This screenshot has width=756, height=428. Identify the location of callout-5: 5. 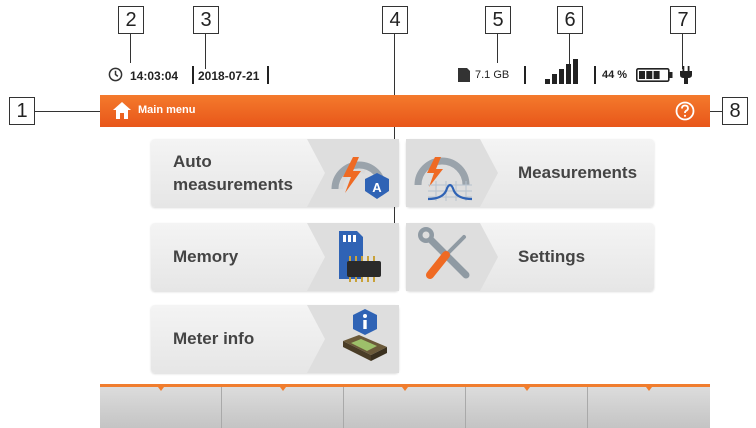
(498, 20).